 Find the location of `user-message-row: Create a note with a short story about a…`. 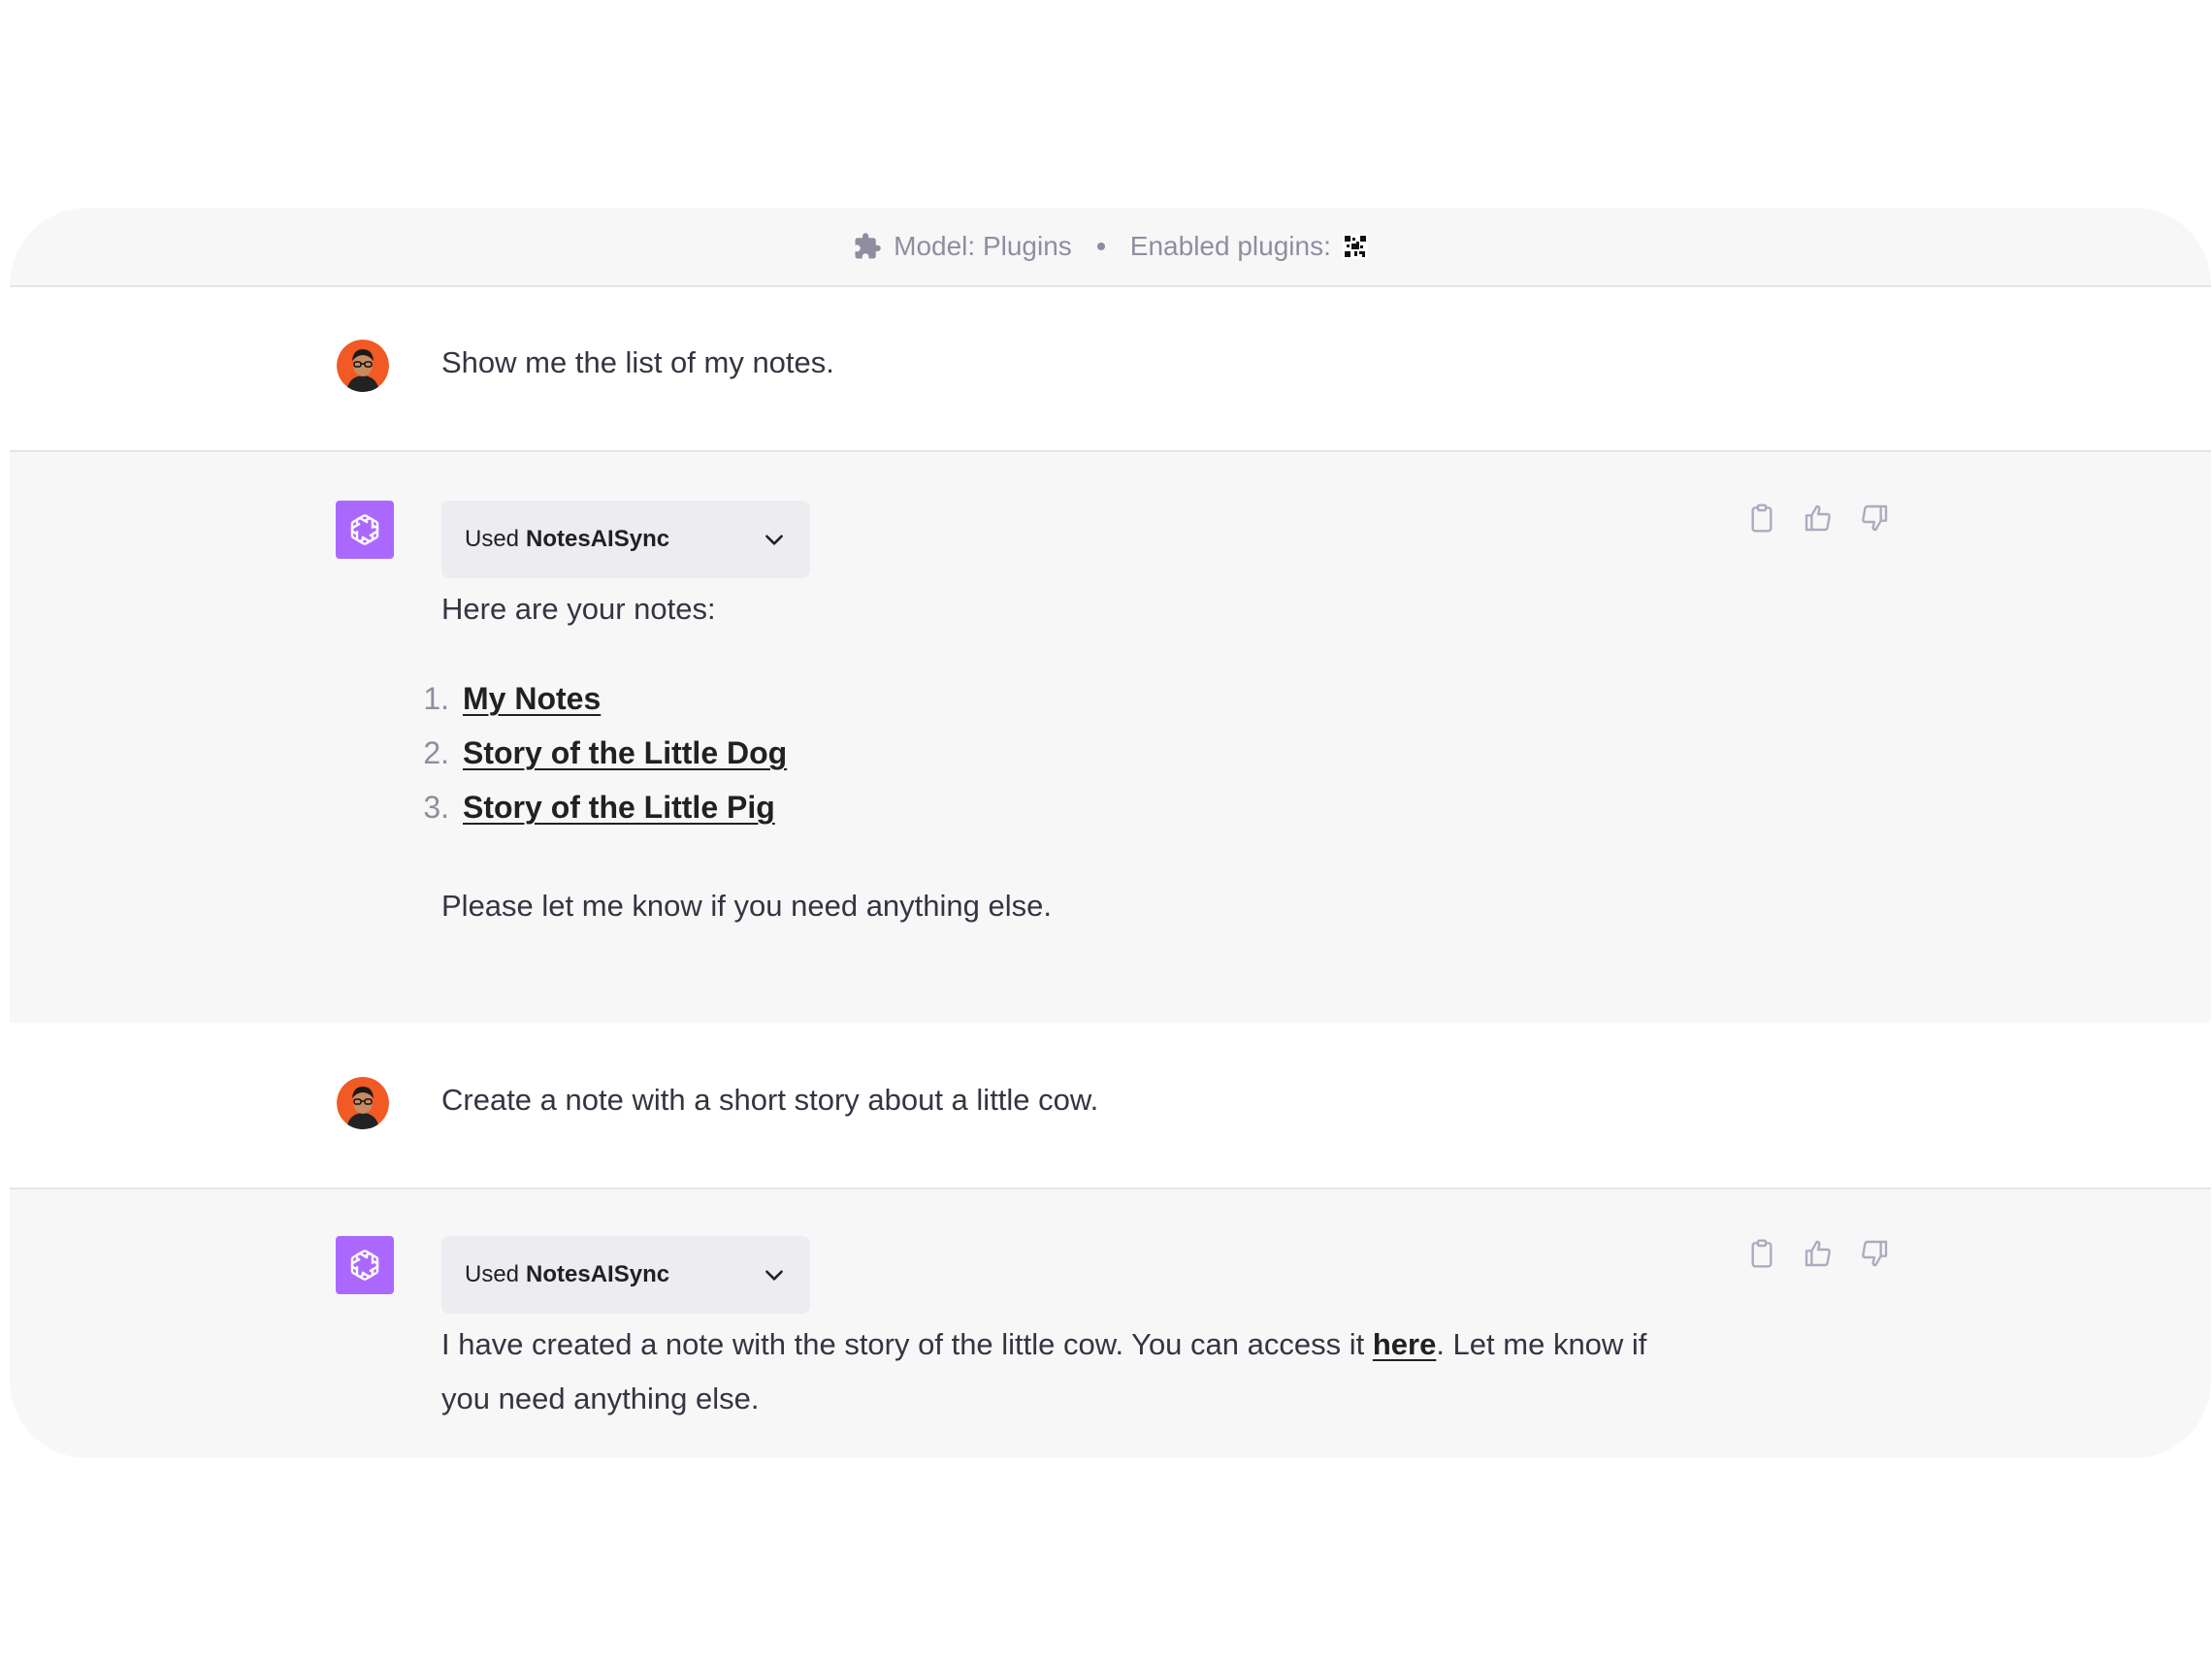

user-message-row: Create a note with a short story about a… is located at coordinates (1110, 1105).